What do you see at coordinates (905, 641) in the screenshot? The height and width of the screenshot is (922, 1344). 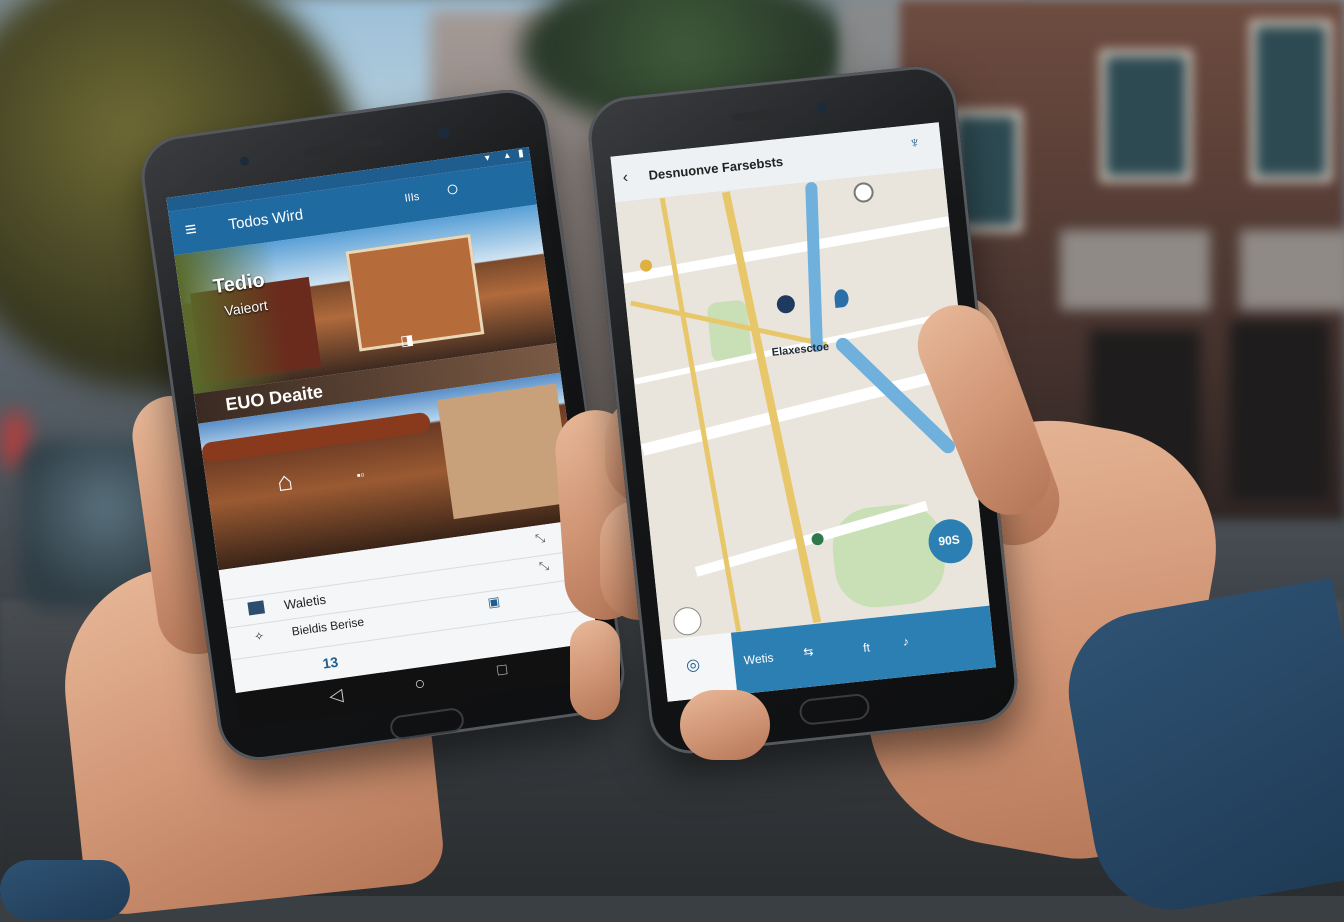 I see `mic-icon: ♪` at bounding box center [905, 641].